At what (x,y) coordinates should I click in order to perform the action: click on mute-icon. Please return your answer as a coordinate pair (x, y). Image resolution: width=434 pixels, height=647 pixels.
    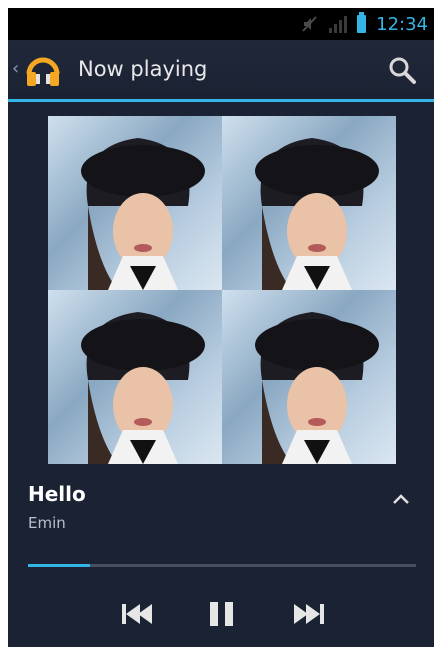
    Looking at the image, I should click on (310, 24).